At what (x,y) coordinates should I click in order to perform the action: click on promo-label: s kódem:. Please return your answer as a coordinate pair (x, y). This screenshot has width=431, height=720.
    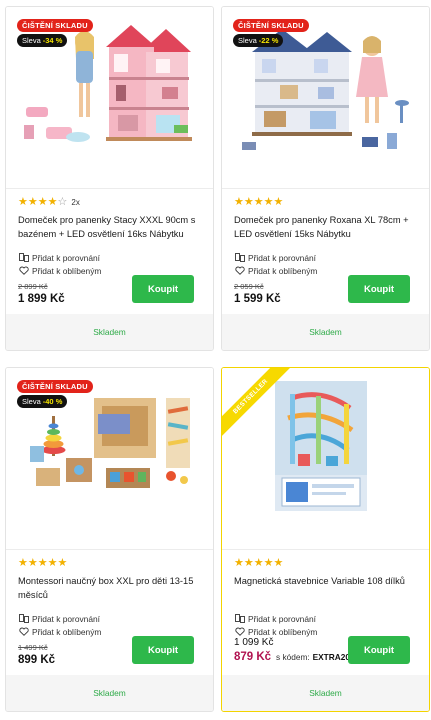
    Looking at the image, I should click on (293, 657).